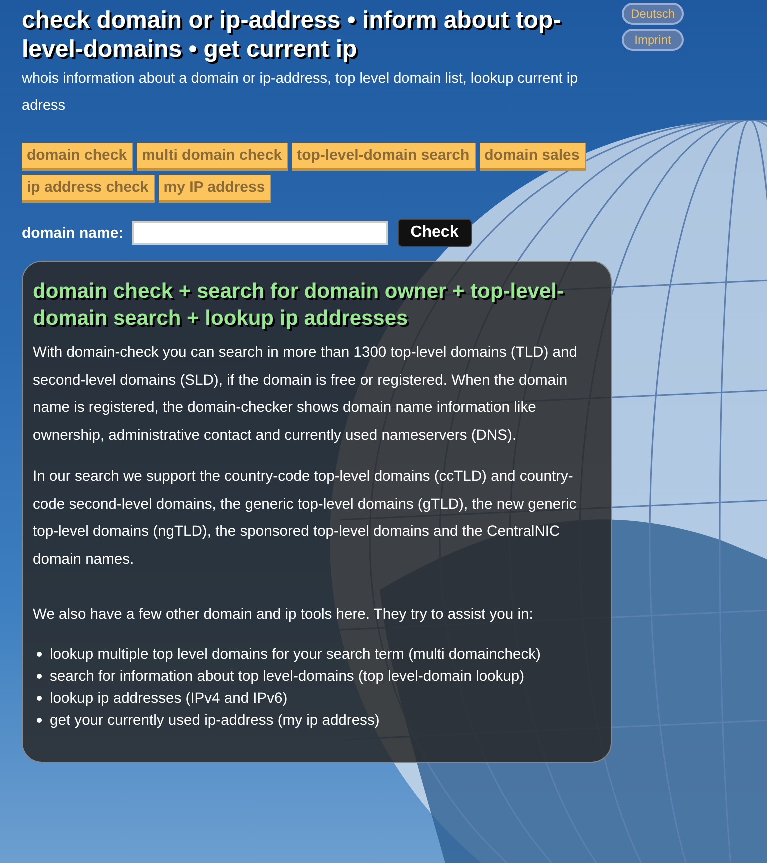 The width and height of the screenshot is (767, 863). I want to click on page-title: check domain or ip-address • inform about top-level-domains • get current ip, so click(292, 35).